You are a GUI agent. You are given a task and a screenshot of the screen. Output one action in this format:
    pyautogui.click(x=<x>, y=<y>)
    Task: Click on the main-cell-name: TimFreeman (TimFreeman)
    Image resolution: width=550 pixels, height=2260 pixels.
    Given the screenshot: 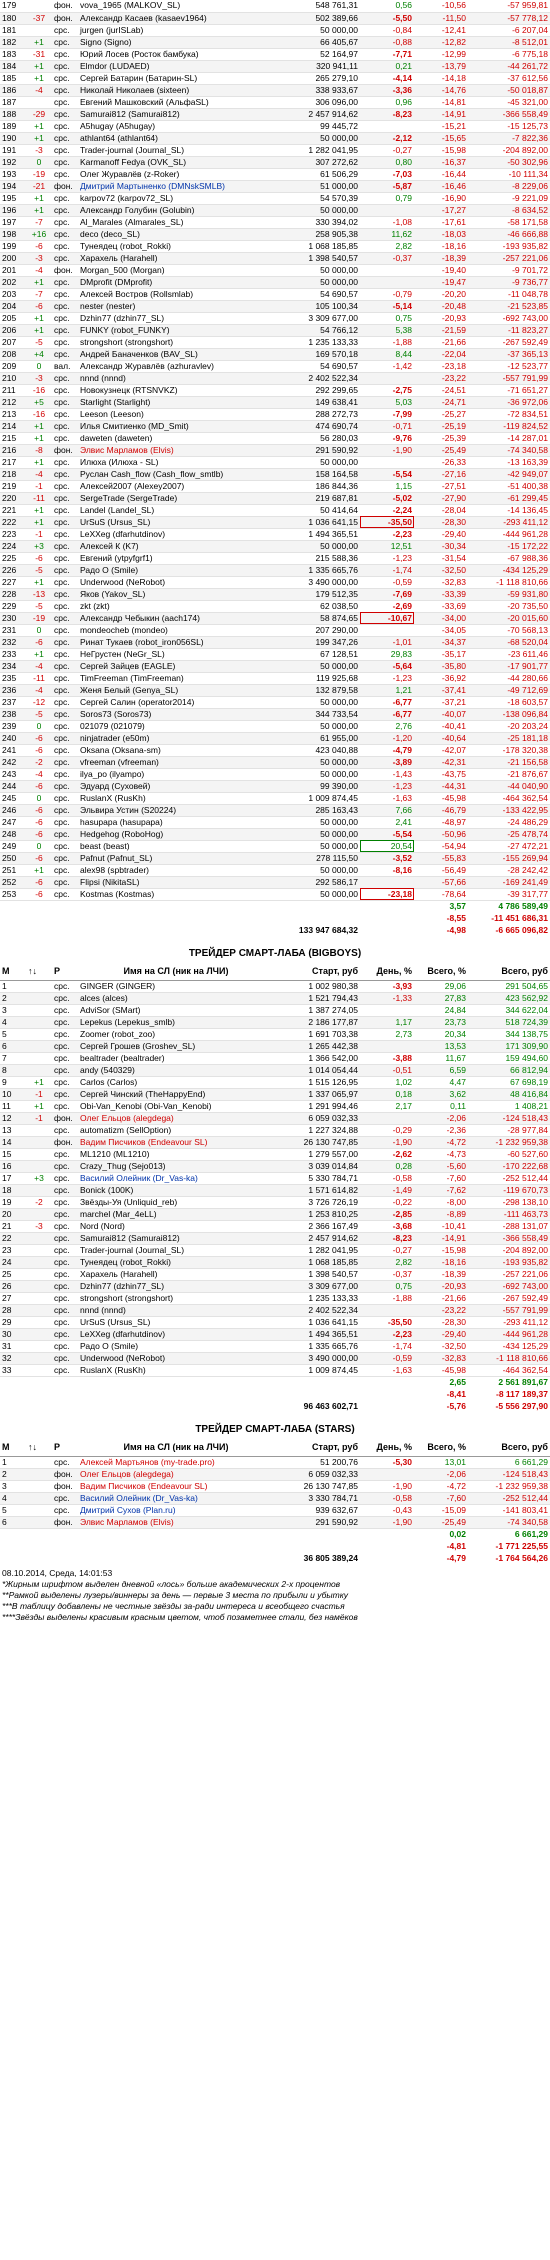 What is the action you would take?
    pyautogui.click(x=176, y=678)
    